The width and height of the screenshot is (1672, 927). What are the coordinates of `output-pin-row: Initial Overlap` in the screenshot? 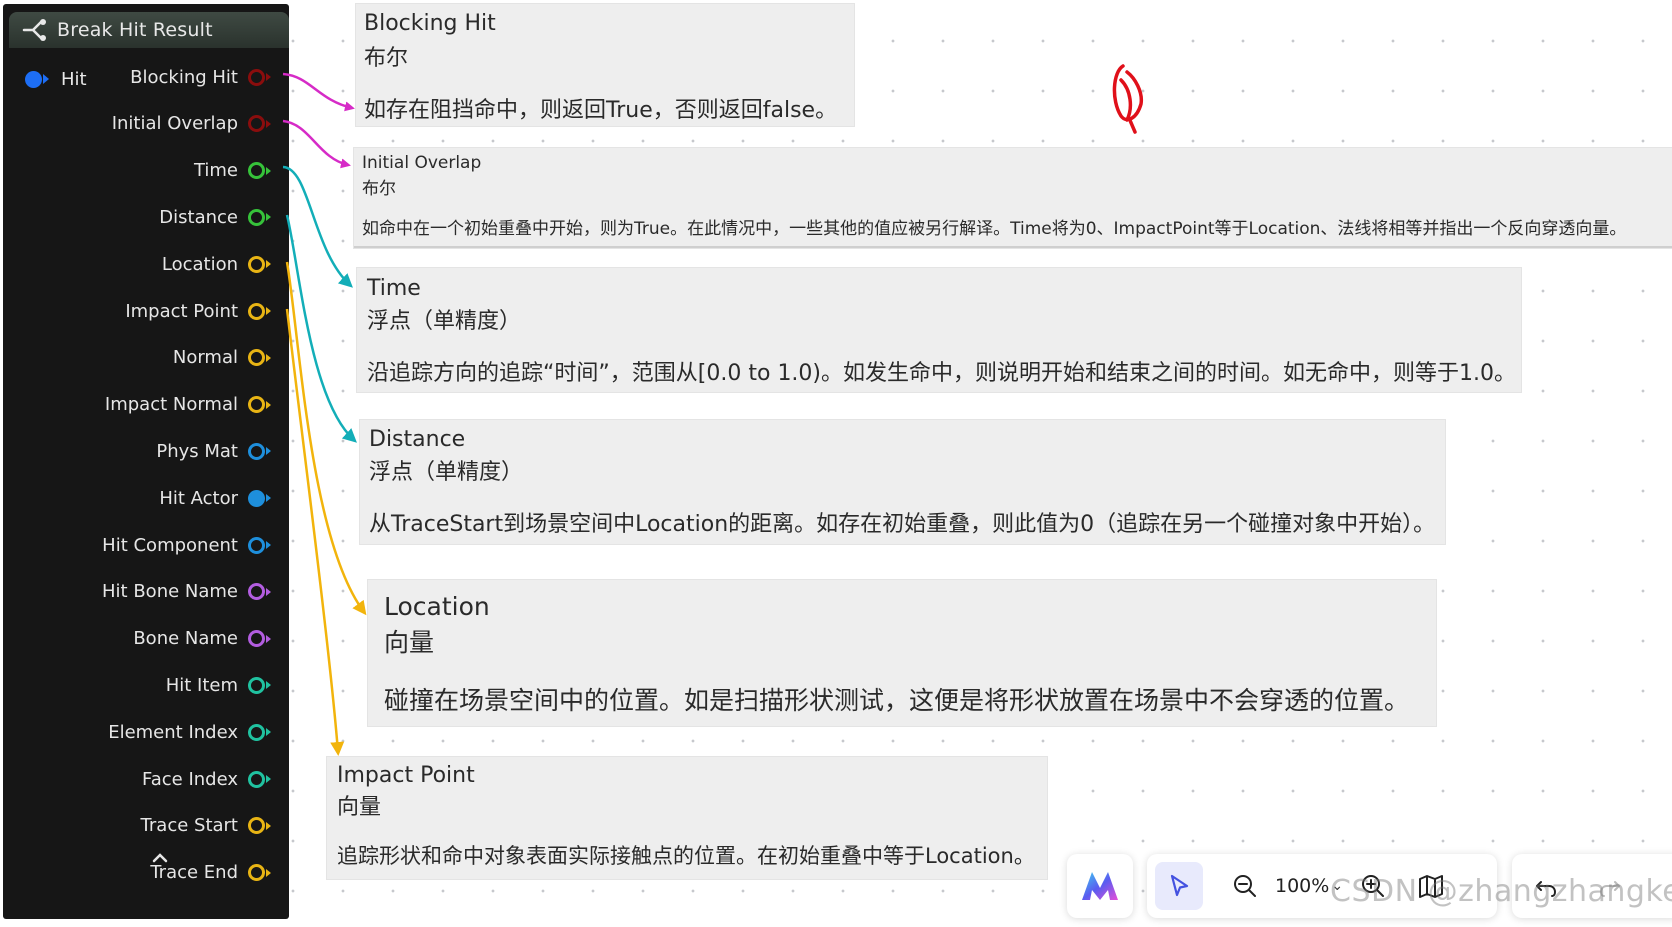 It's located at (144, 124).